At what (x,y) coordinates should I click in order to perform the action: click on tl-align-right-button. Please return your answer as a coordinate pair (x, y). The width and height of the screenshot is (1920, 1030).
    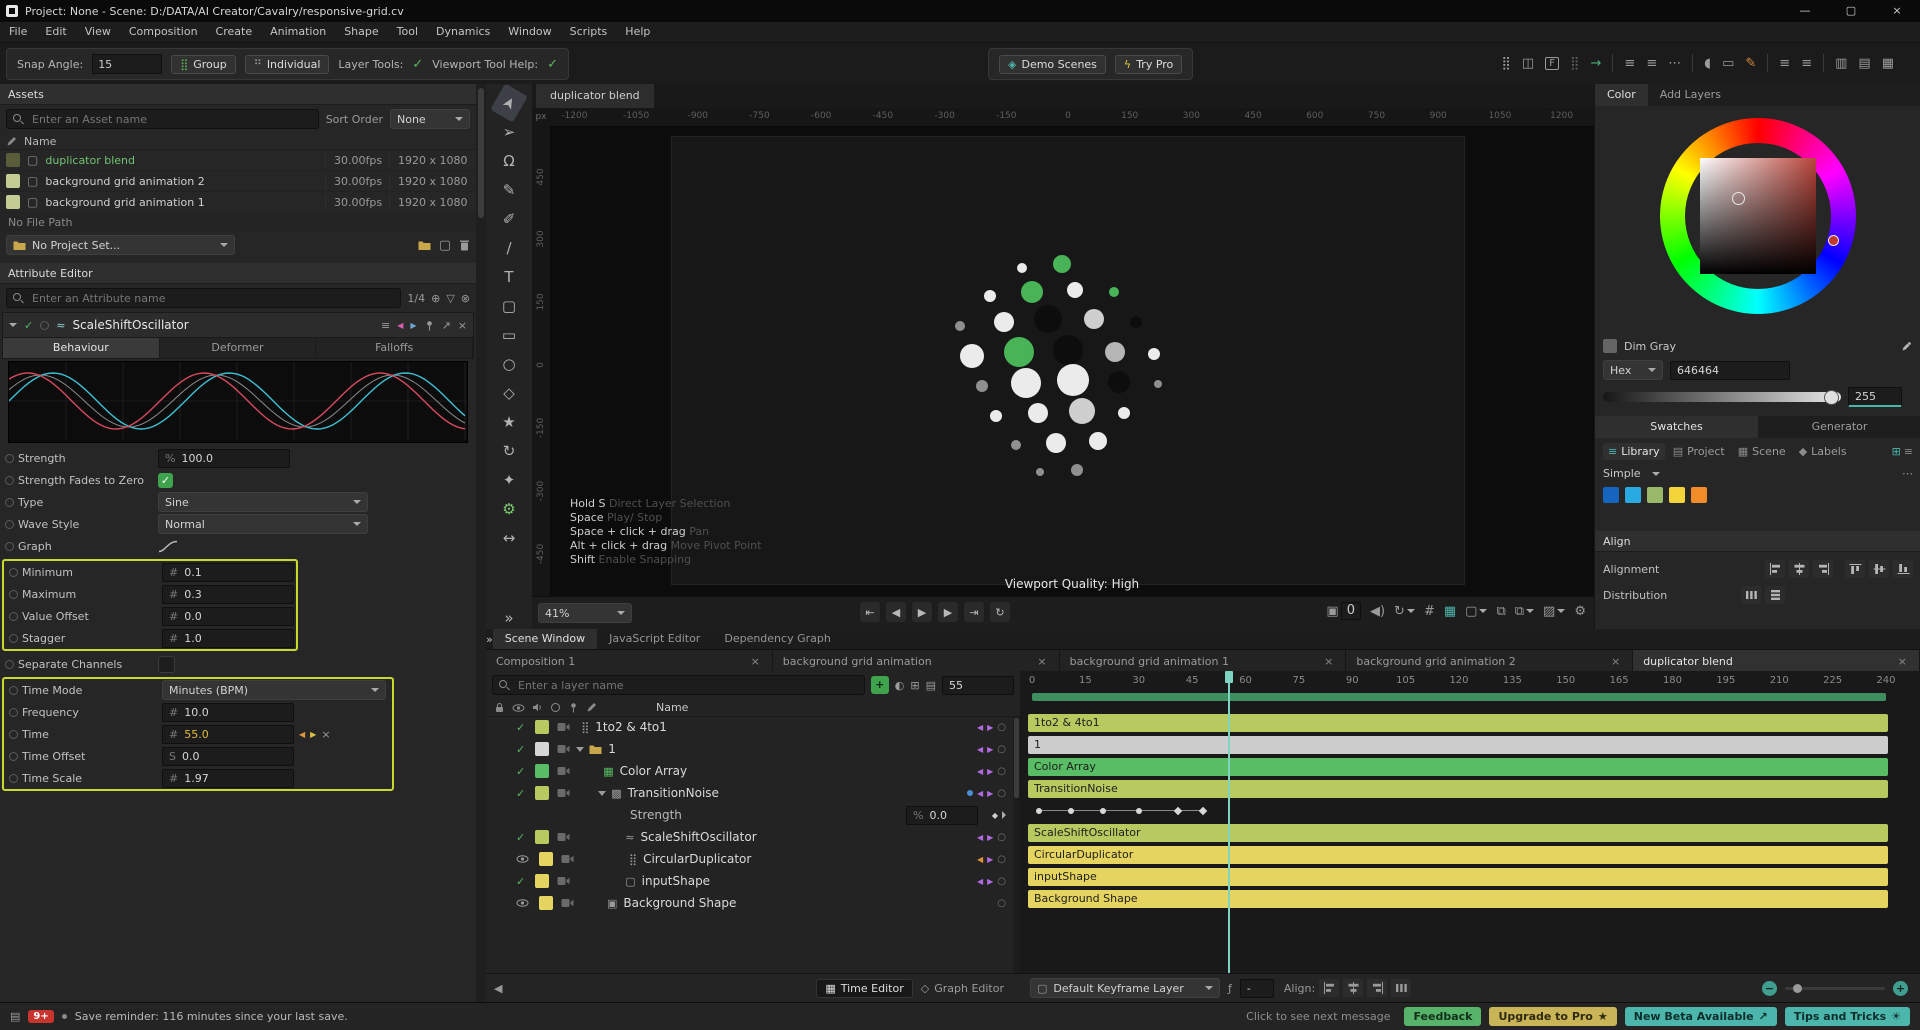
    Looking at the image, I should click on (1377, 988).